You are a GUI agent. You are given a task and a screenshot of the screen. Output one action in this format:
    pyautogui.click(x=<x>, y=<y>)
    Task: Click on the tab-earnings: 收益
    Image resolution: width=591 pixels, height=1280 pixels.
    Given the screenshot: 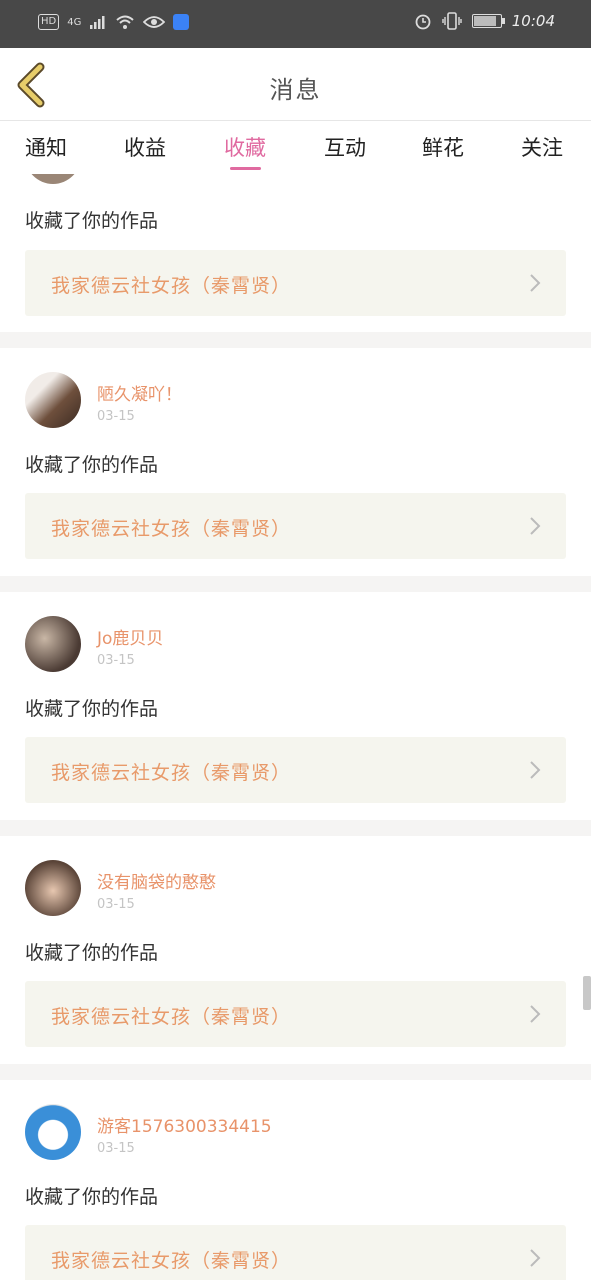 What is the action you would take?
    pyautogui.click(x=145, y=147)
    